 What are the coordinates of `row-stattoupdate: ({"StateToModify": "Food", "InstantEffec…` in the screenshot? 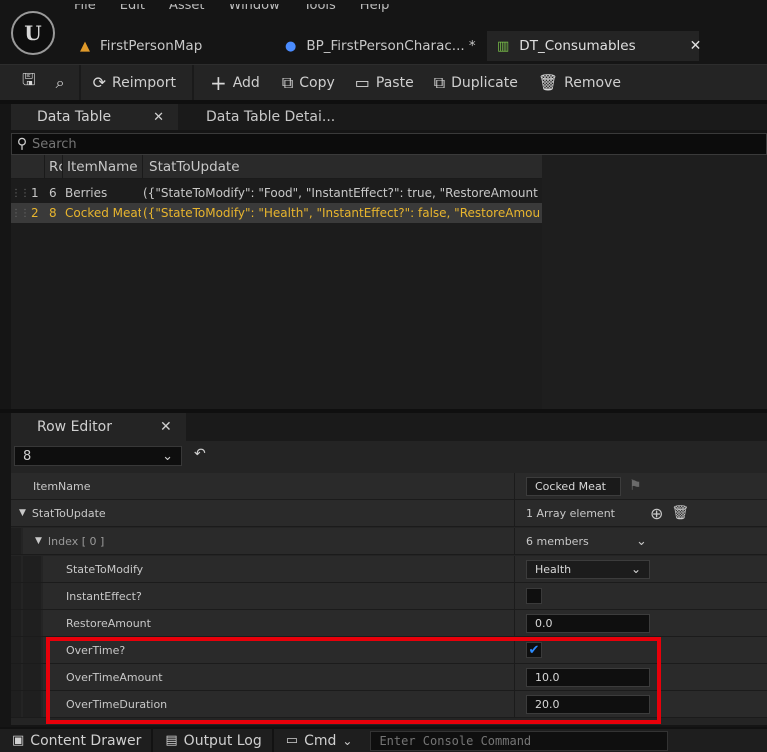 It's located at (341, 193).